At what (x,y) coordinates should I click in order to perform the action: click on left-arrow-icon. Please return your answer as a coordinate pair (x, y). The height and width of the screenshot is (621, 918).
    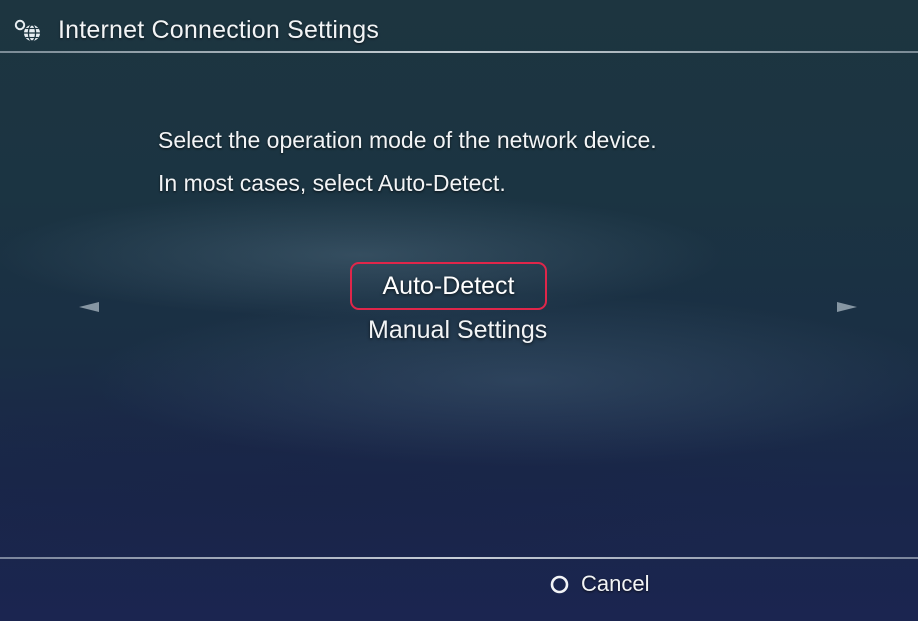
    Looking at the image, I should click on (89, 307).